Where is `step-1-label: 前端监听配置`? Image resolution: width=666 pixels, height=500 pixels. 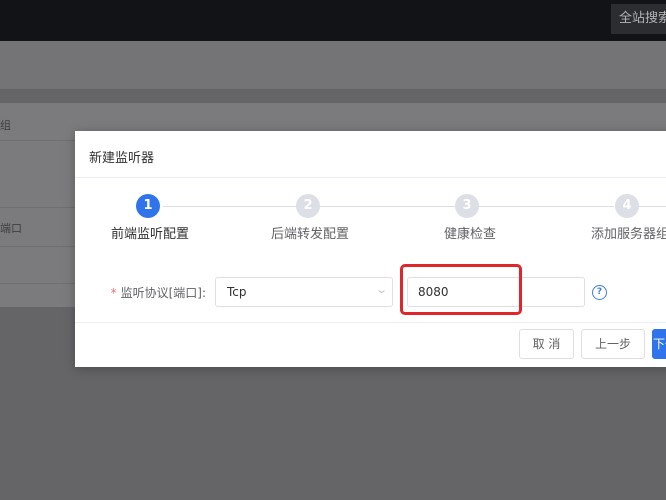 step-1-label: 前端监听配置 is located at coordinates (150, 234).